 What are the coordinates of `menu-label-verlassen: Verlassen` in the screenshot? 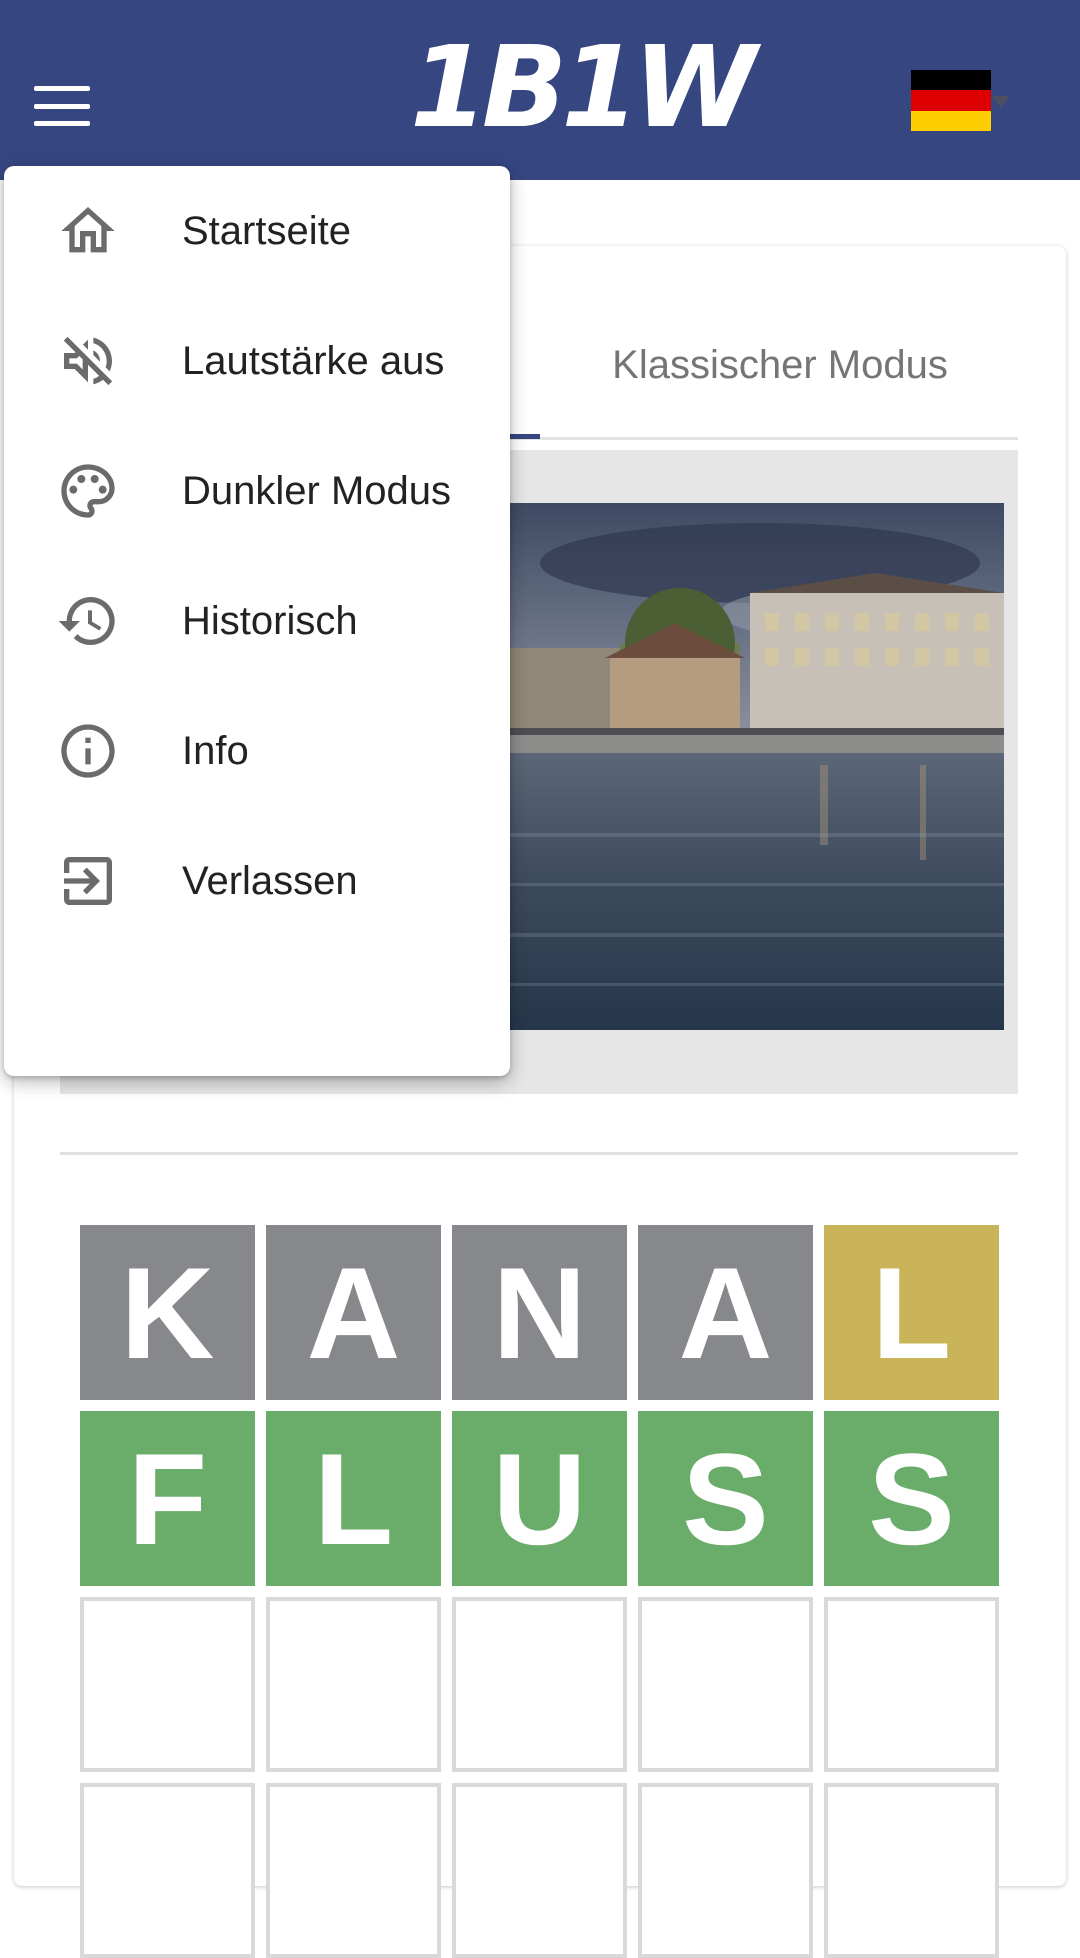 It's located at (270, 881).